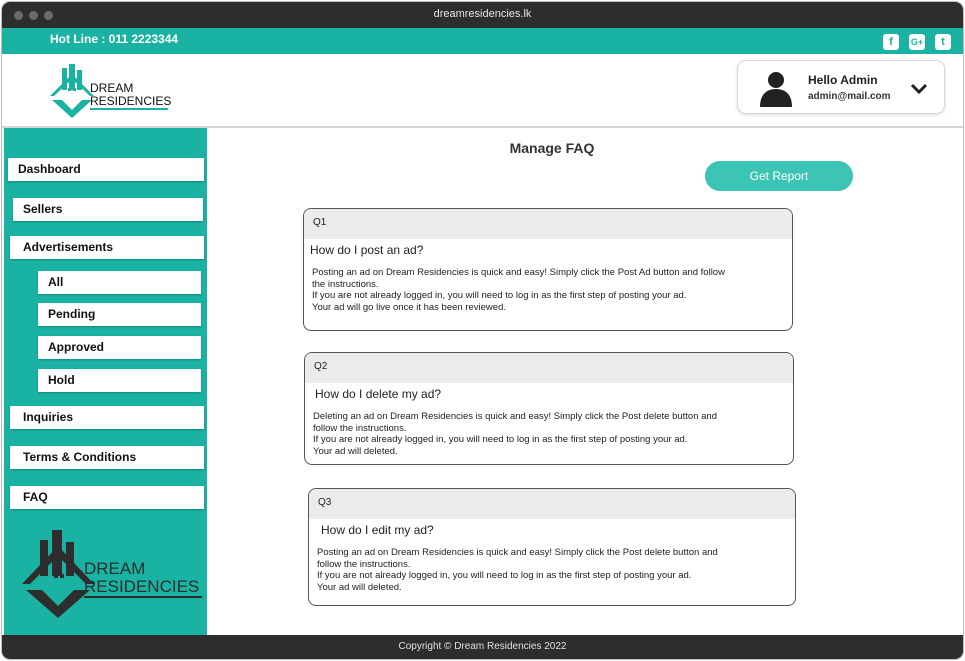  Describe the element at coordinates (106, 169) in the screenshot. I see `sidebar-item-dashboard: Dashboard` at that location.